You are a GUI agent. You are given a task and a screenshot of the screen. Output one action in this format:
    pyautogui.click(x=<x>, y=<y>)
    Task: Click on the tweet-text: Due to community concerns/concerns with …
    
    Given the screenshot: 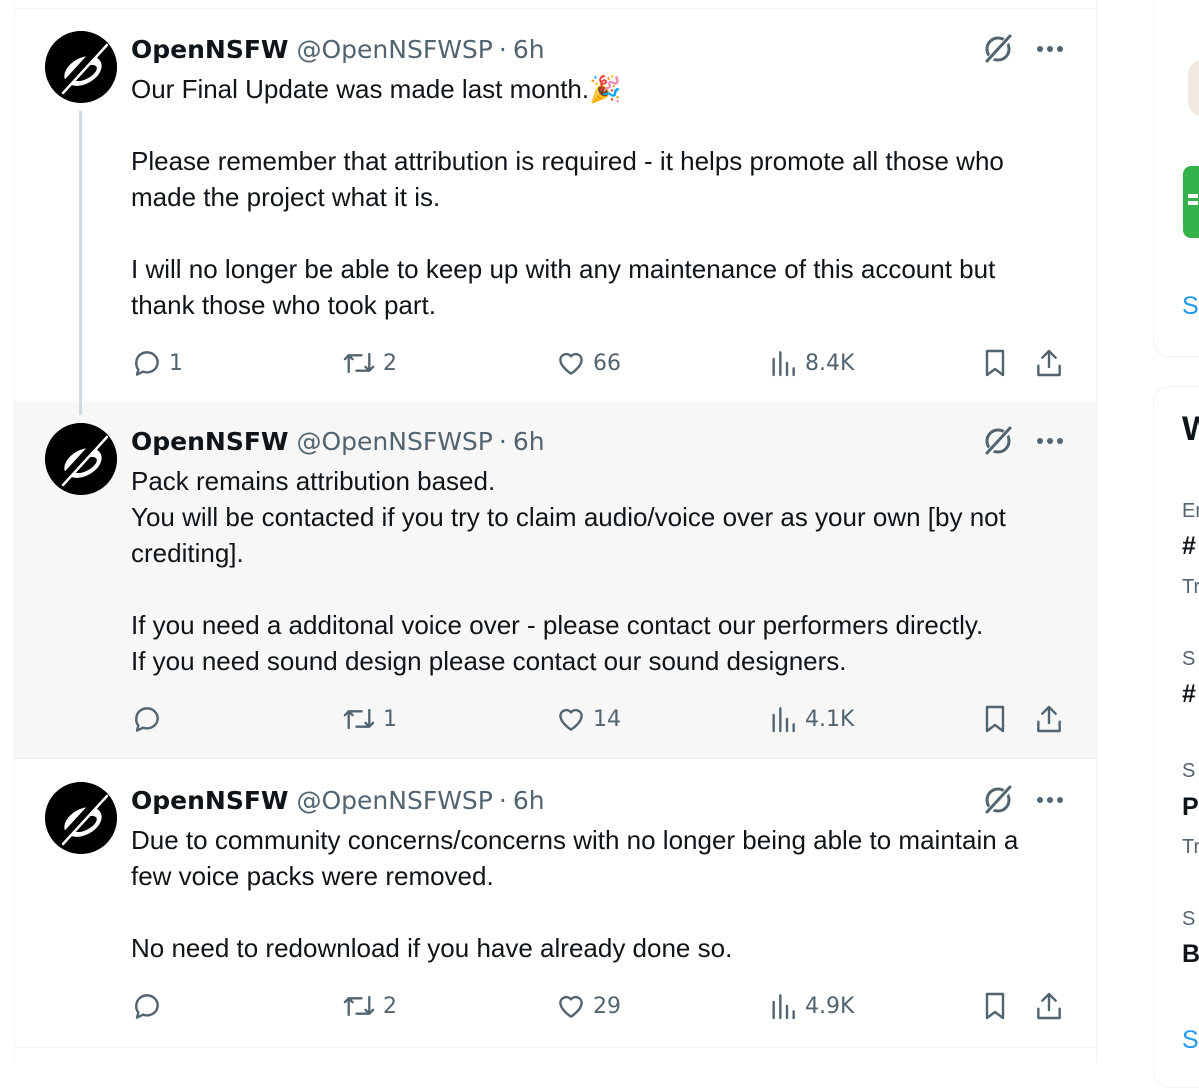 What is the action you would take?
    pyautogui.click(x=575, y=894)
    